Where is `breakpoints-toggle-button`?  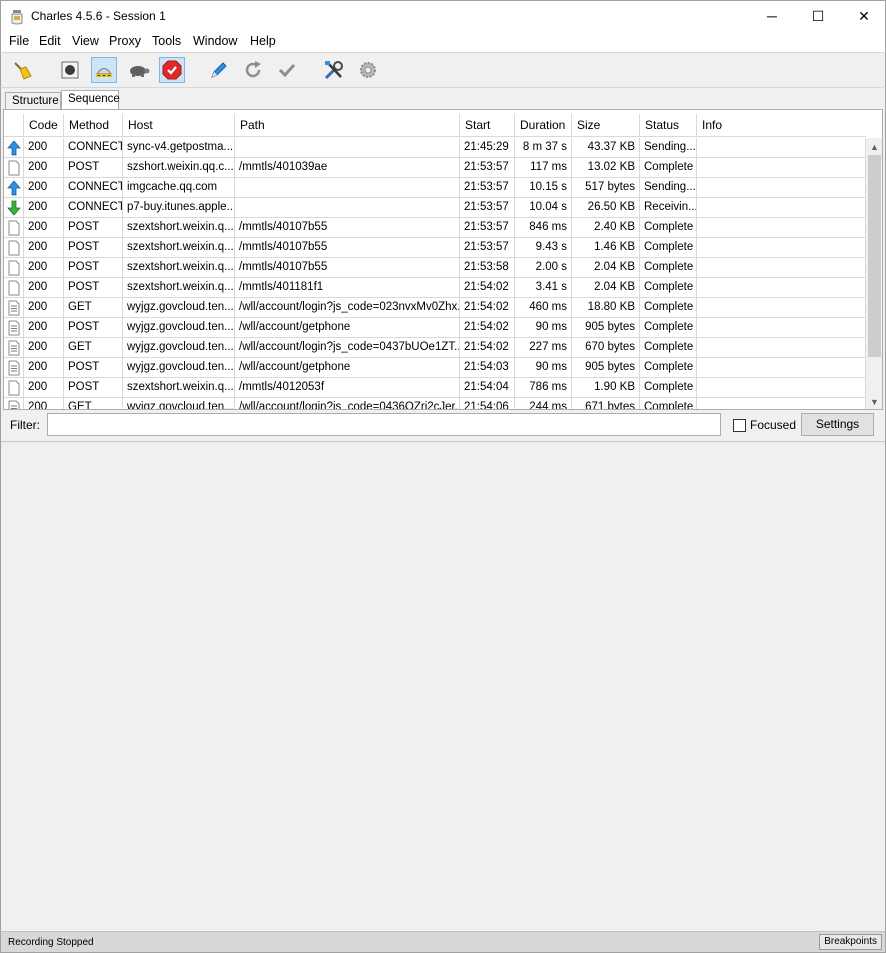
breakpoints-toggle-button is located at coordinates (172, 70).